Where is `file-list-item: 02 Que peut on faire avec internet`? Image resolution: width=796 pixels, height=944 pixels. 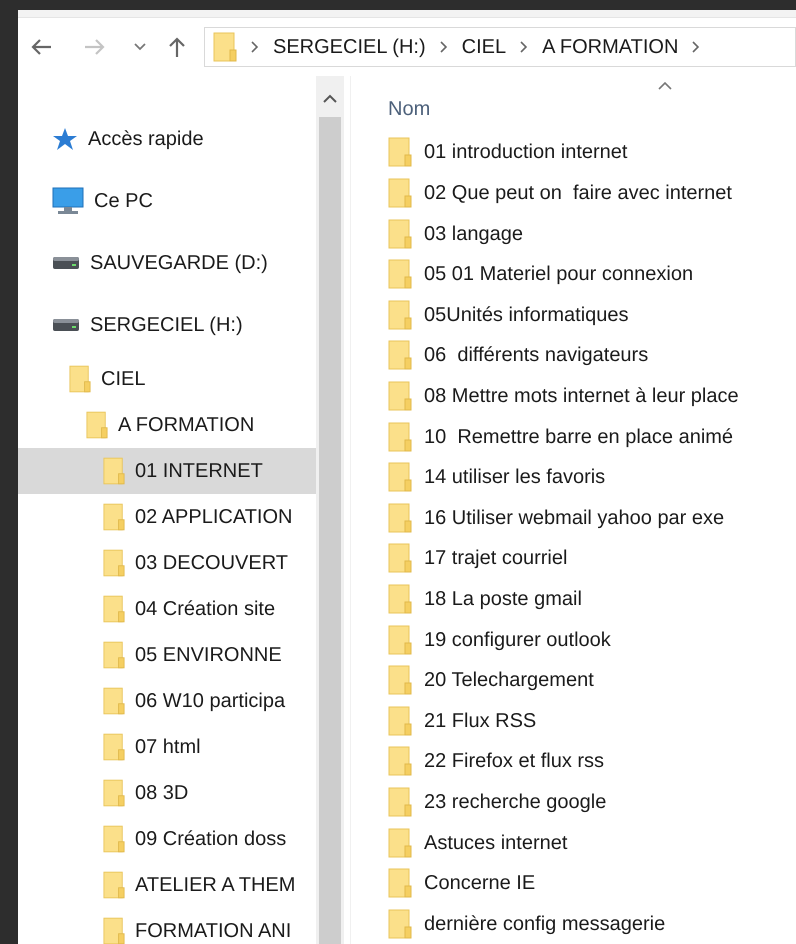
file-list-item: 02 Que peut on faire avec internet is located at coordinates (592, 193).